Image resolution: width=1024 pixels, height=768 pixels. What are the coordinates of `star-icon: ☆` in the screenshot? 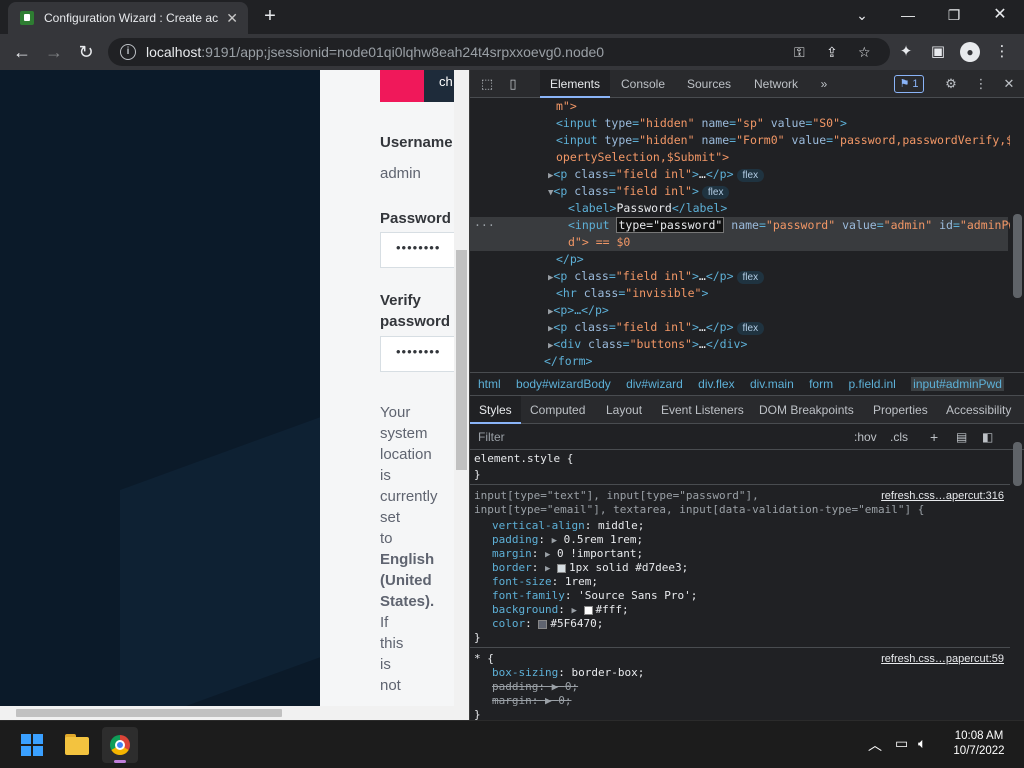 It's located at (864, 52).